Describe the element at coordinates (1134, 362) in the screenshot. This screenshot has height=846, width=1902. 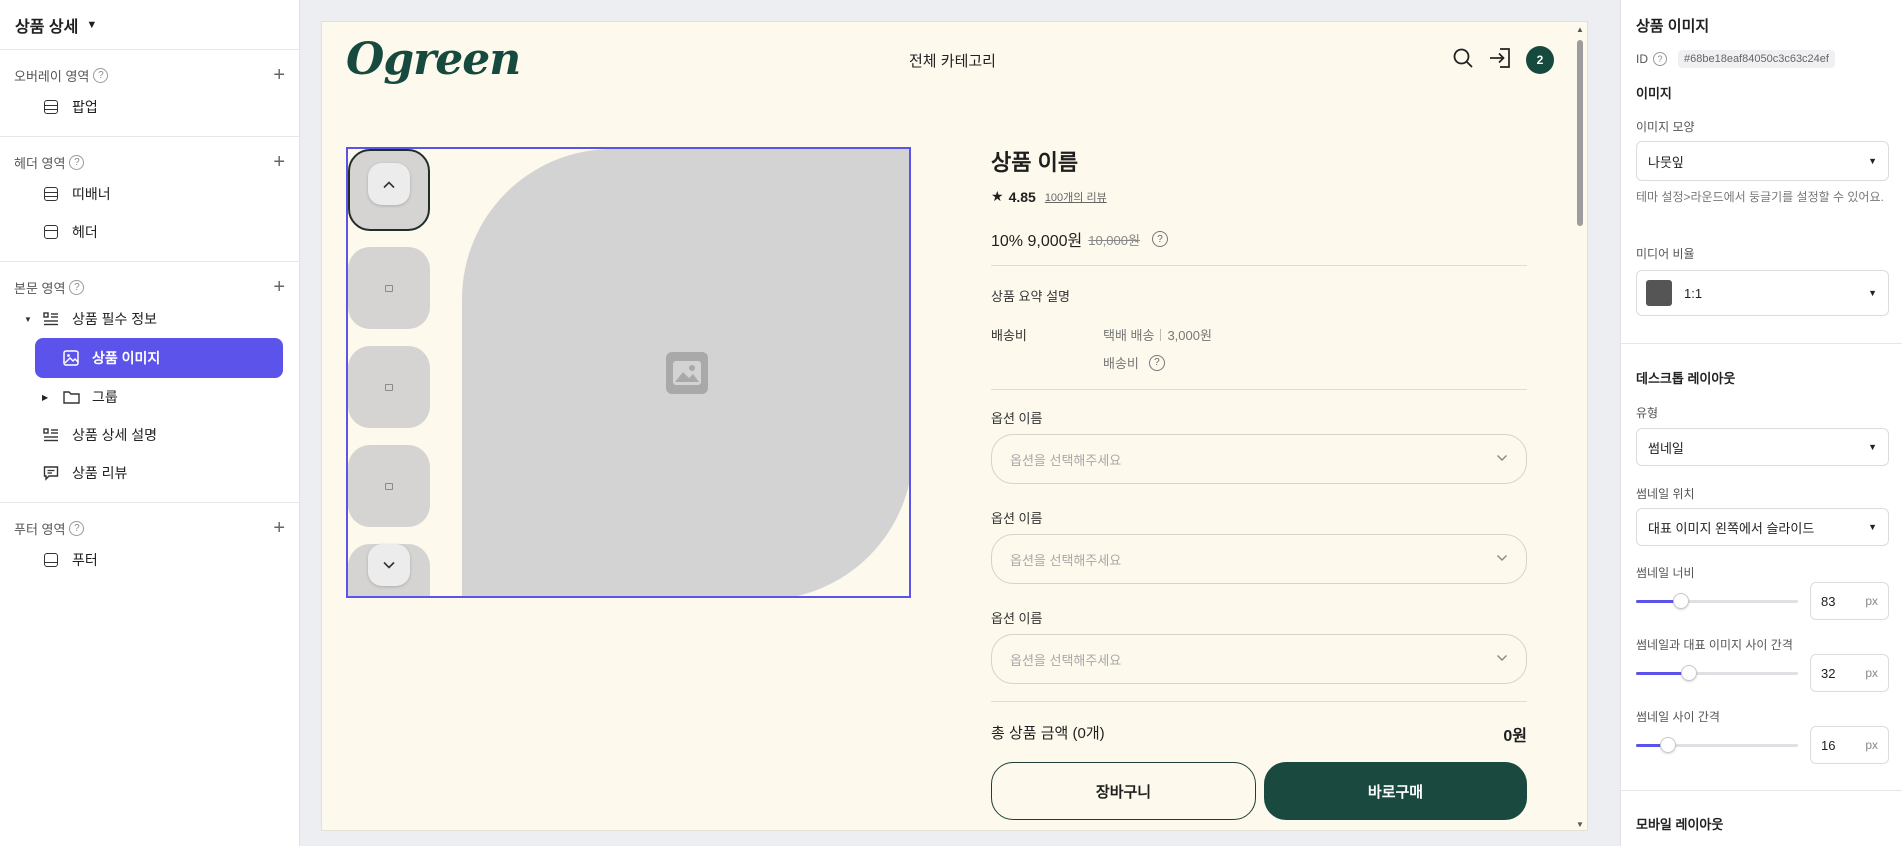
I see `shipping-sub: 배송비 ?` at that location.